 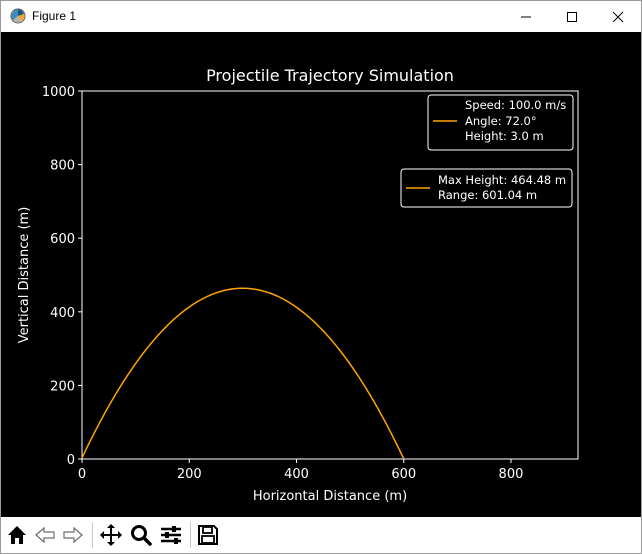 I want to click on zoom-icon, so click(x=141, y=535).